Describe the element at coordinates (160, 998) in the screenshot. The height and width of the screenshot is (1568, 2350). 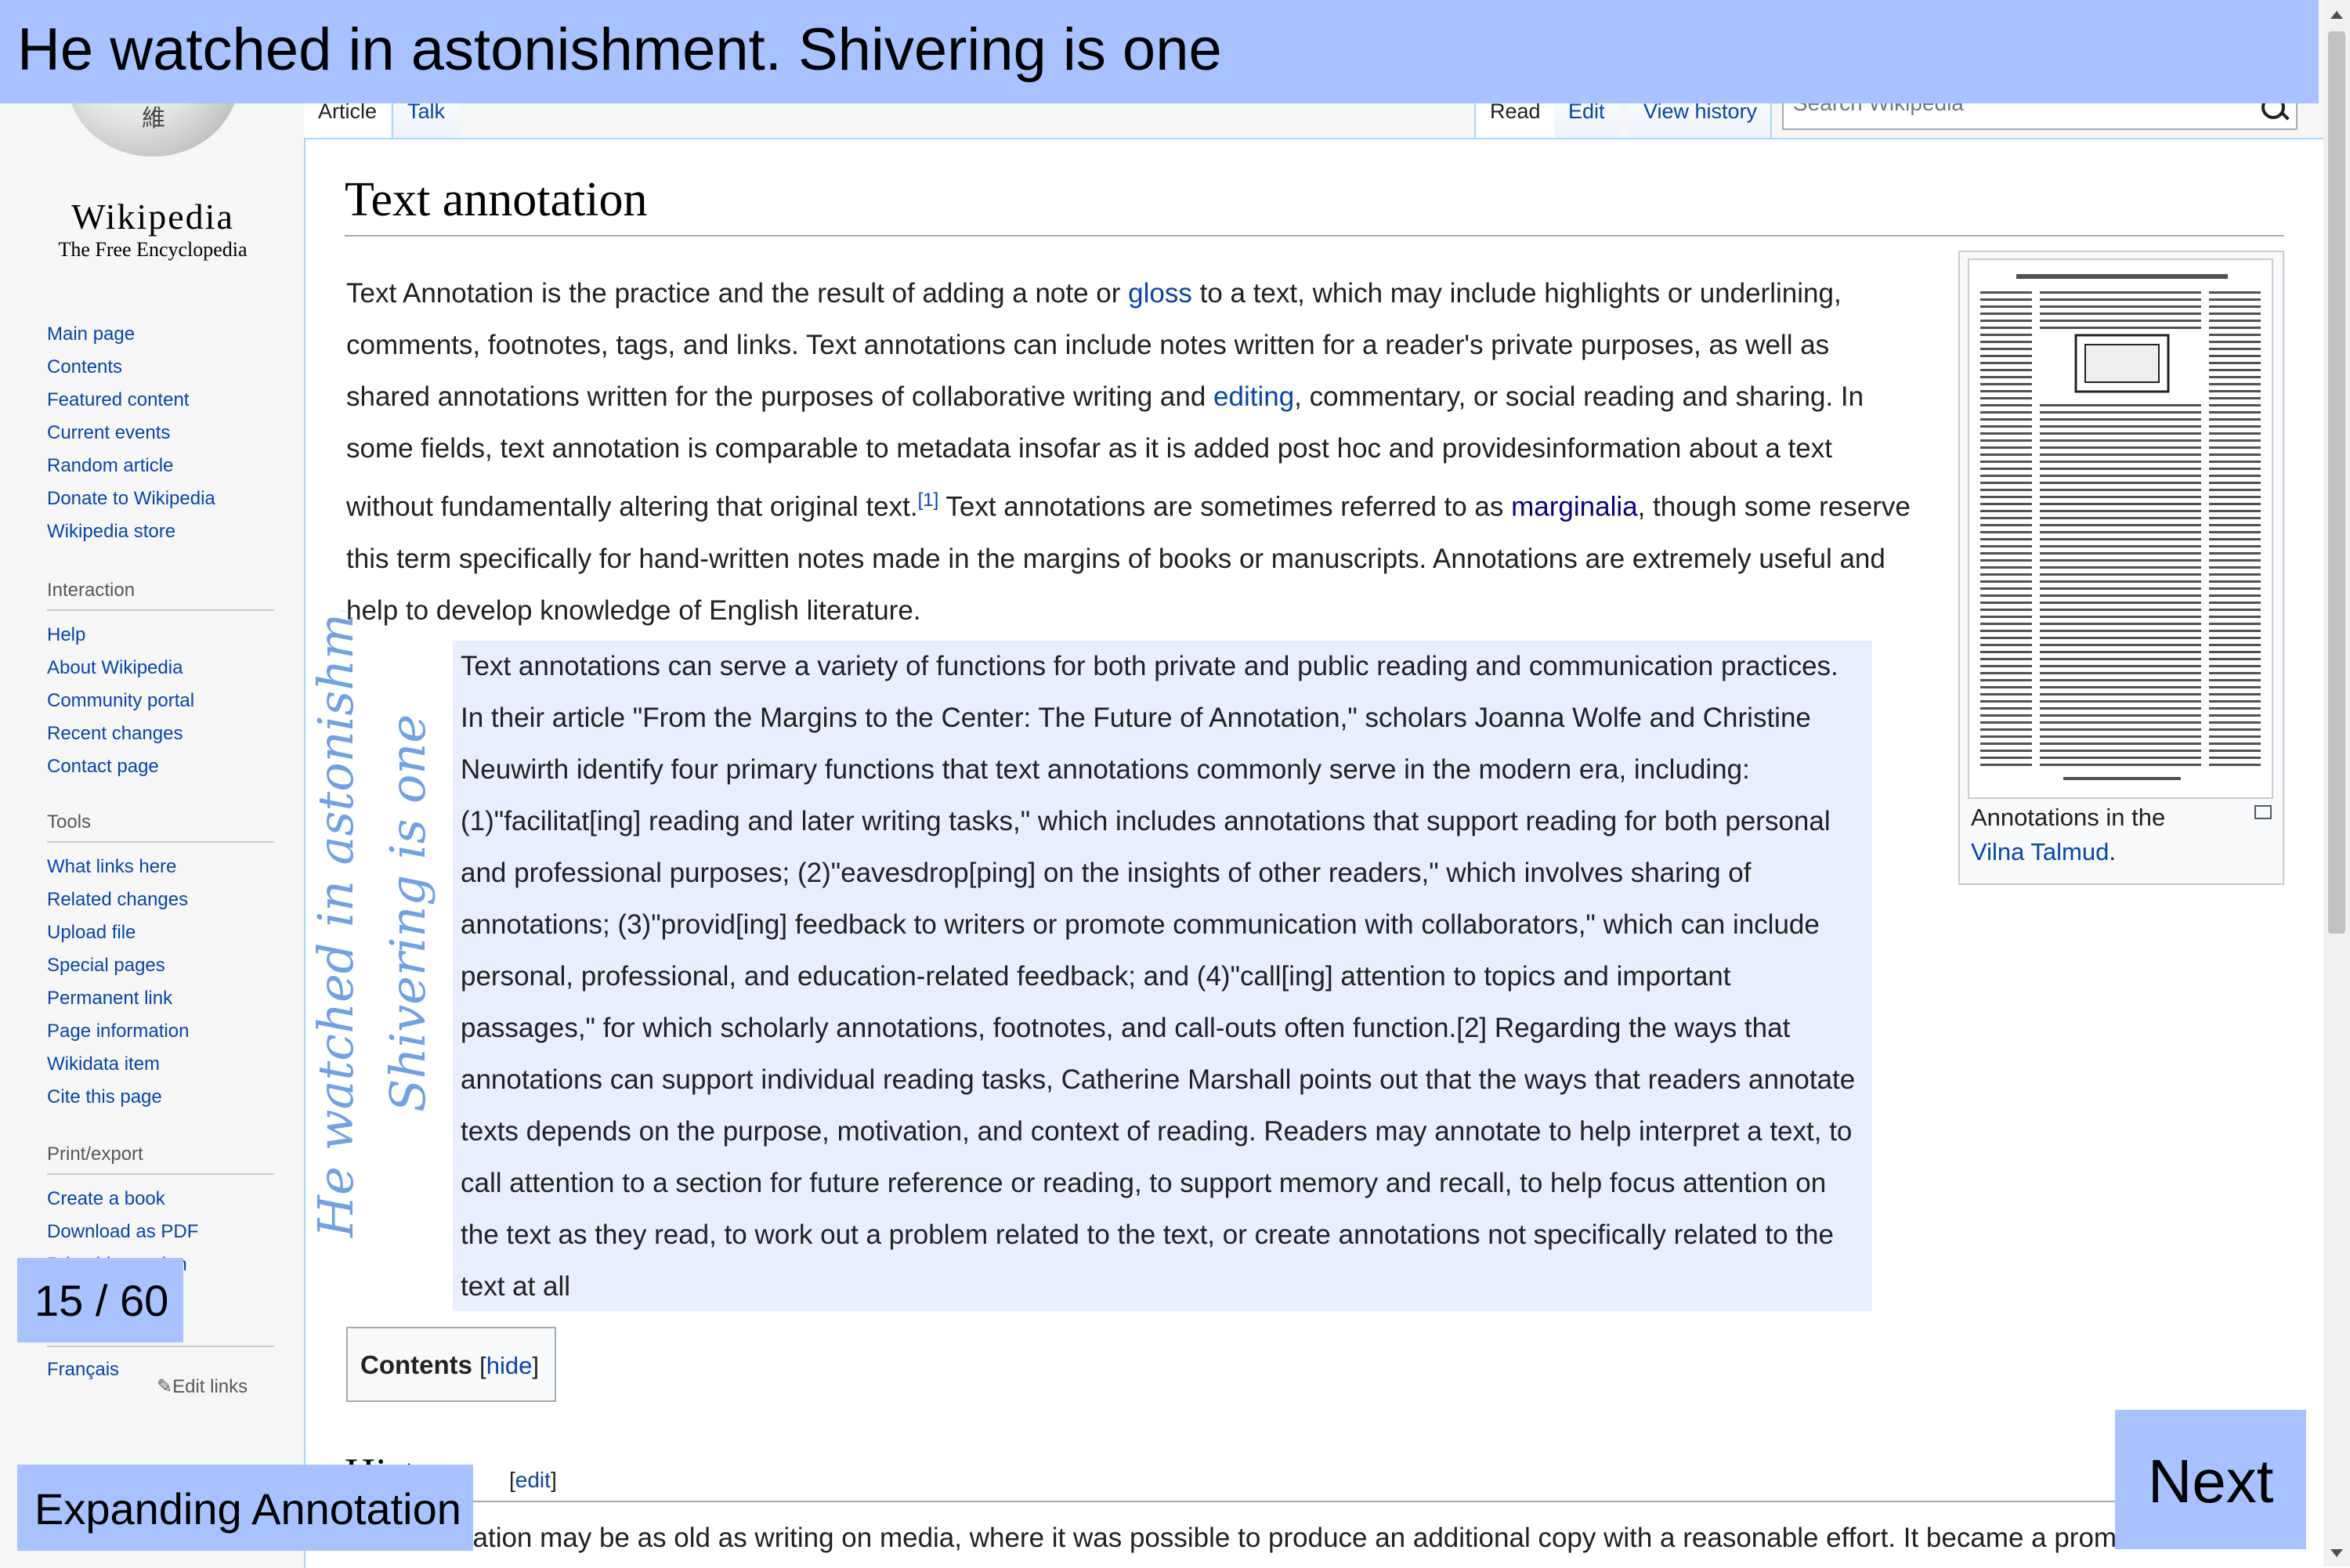
I see `sidebar-item-permanent-link: Permanent link` at that location.